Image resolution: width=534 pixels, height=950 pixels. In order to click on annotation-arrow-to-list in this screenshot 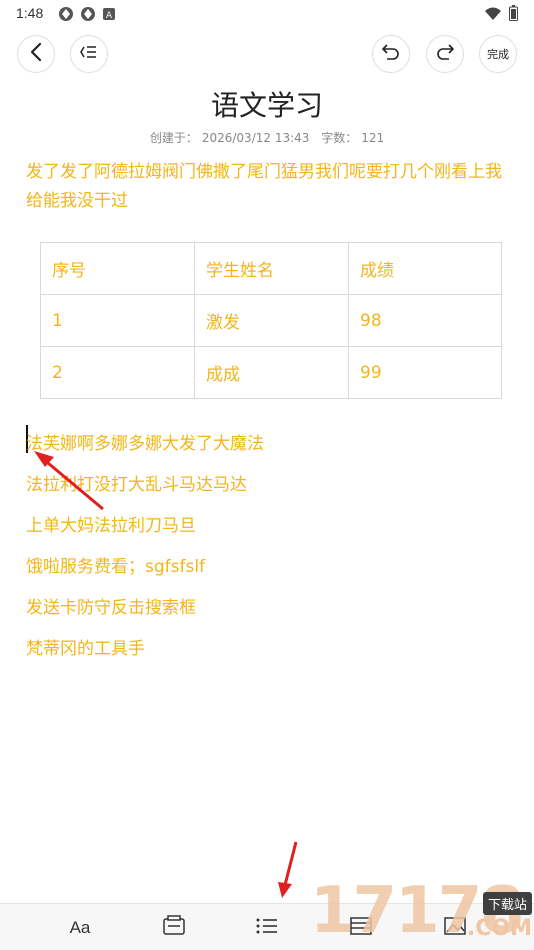, I will do `click(288, 869)`.